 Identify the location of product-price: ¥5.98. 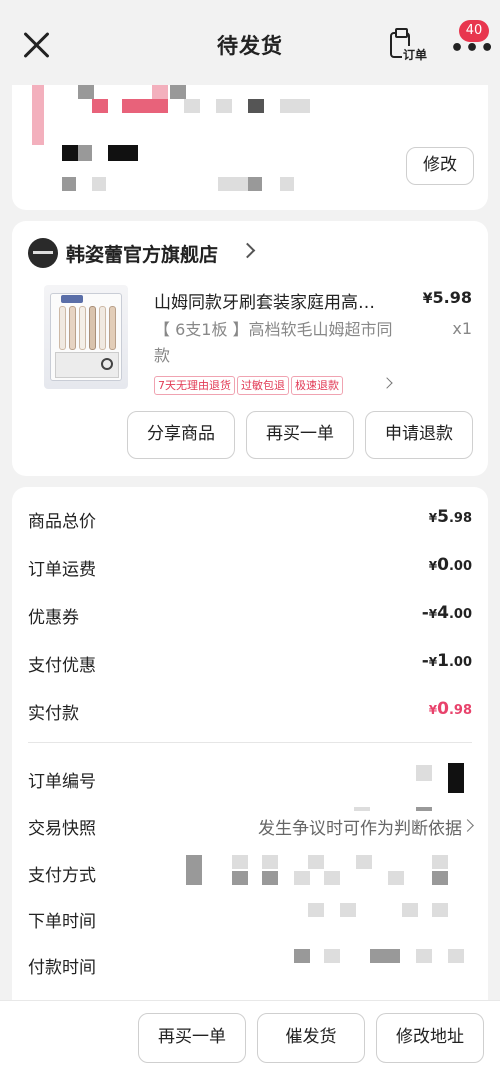
(447, 297).